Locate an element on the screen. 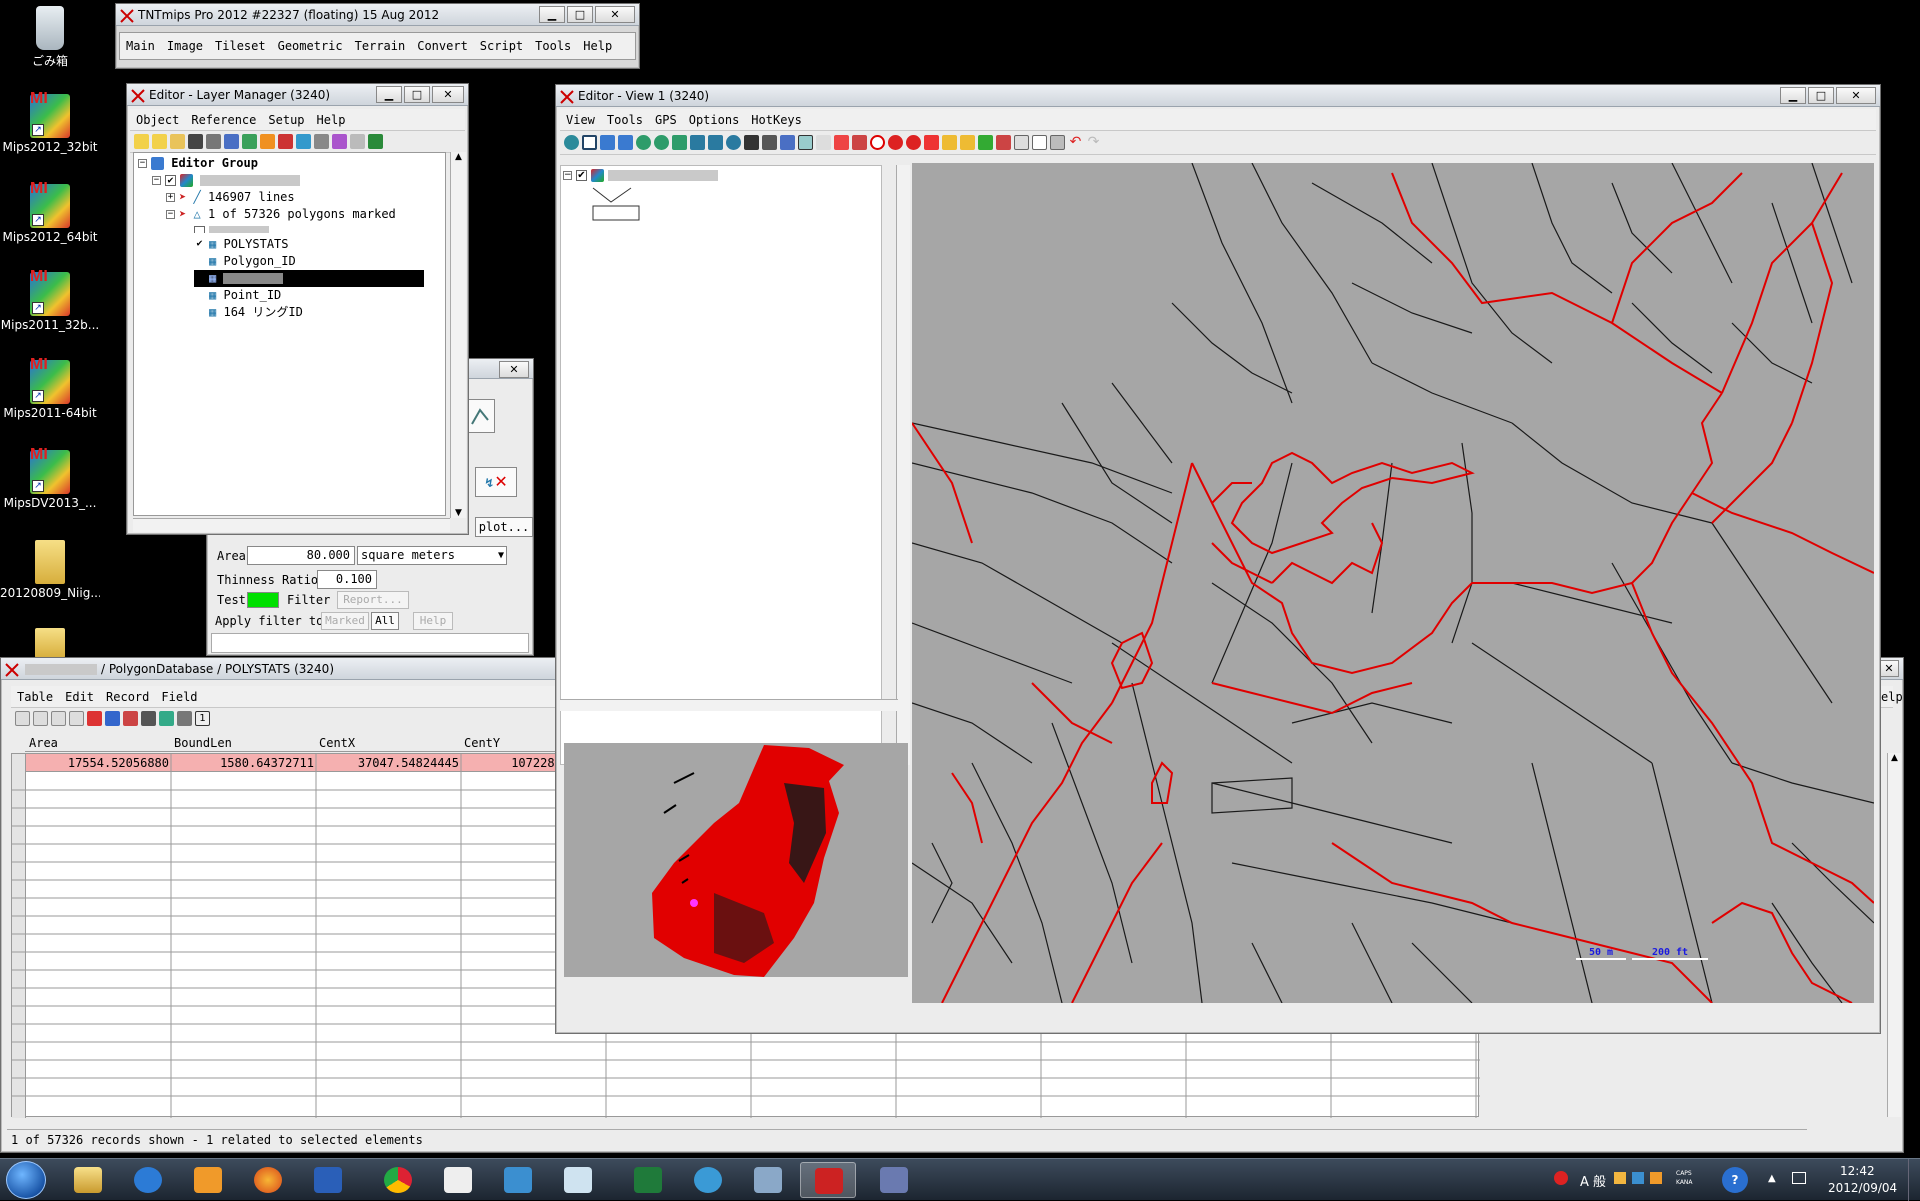 This screenshot has height=1201, width=1920. taskbar-excel is located at coordinates (648, 1180).